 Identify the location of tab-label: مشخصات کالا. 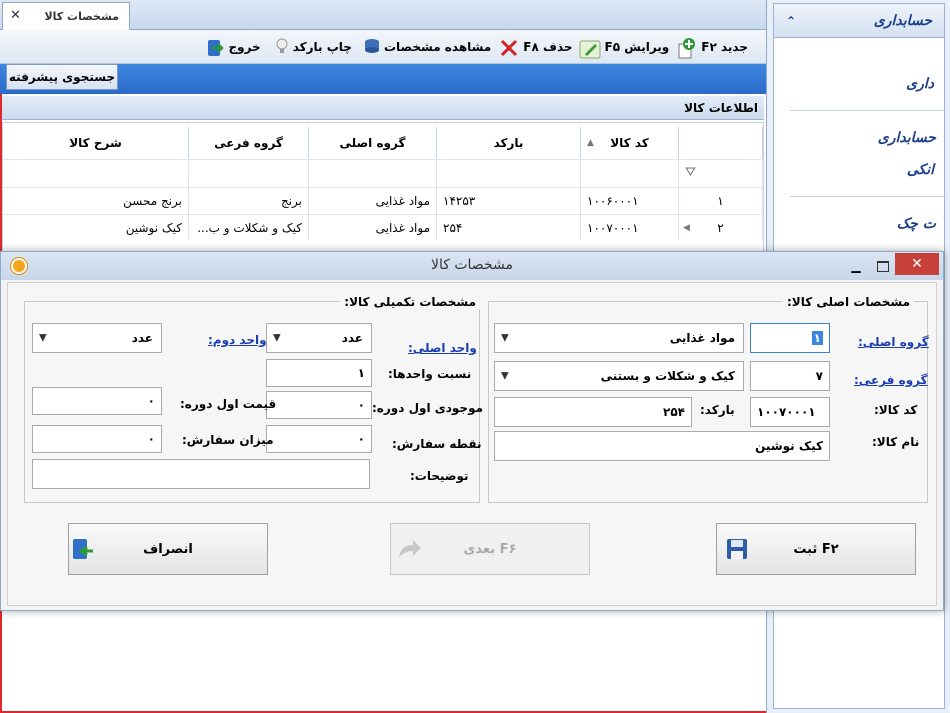
(81, 16).